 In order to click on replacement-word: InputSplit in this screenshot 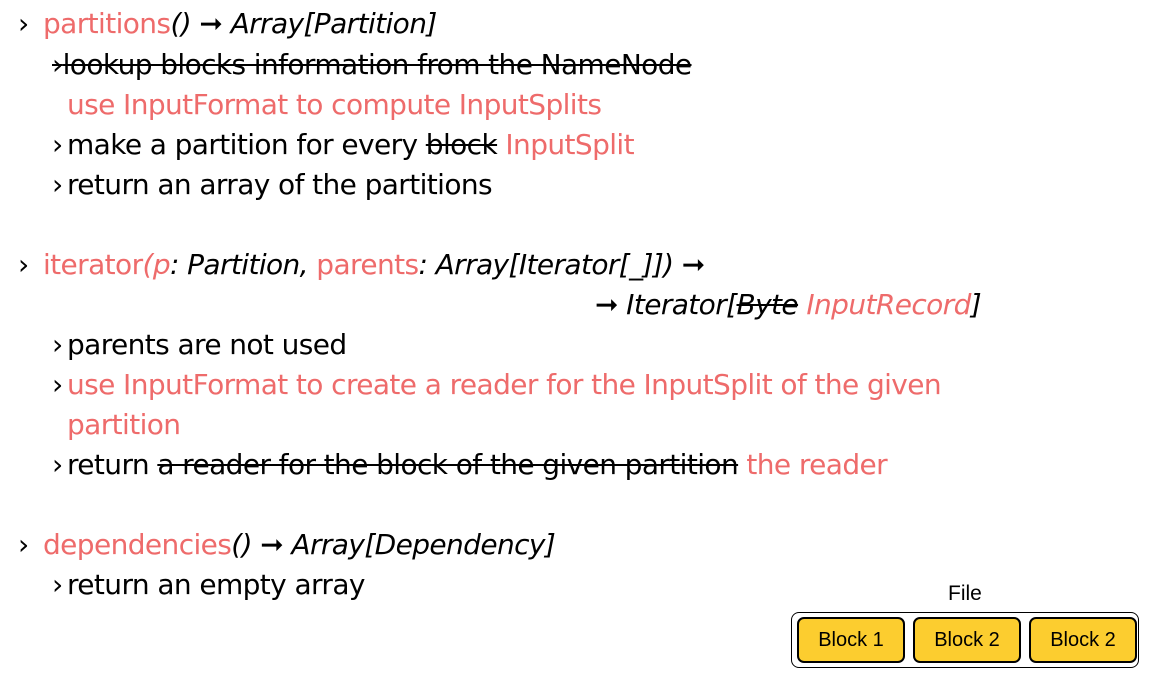, I will do `click(569, 144)`.